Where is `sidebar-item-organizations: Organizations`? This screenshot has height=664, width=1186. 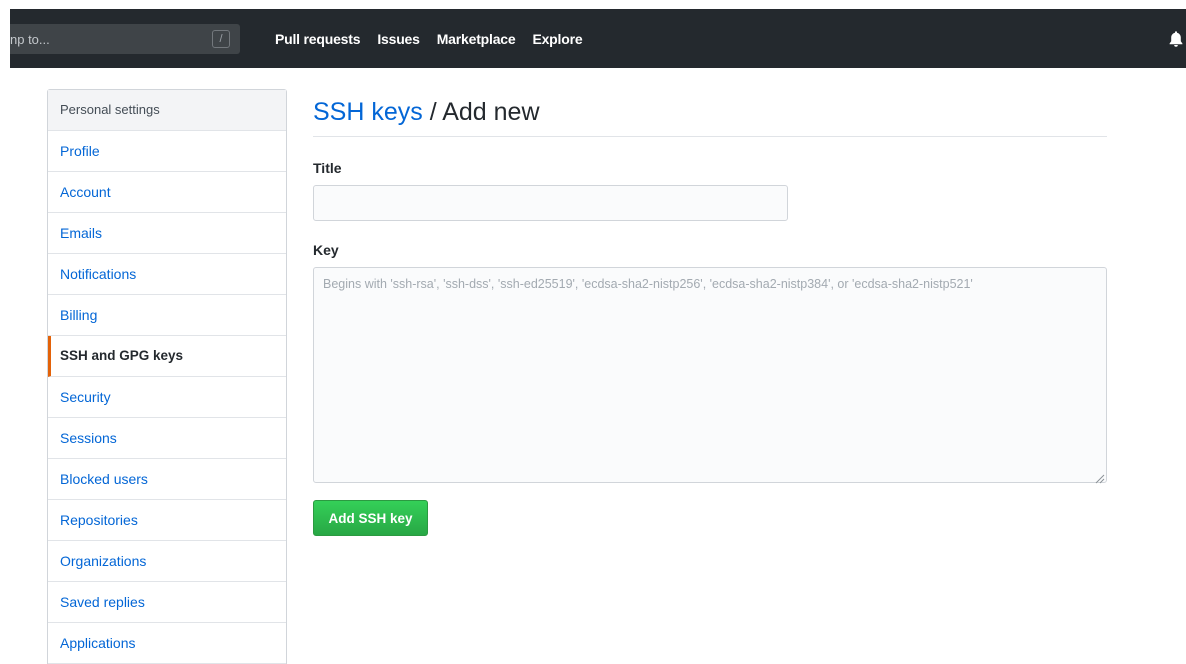 sidebar-item-organizations: Organizations is located at coordinates (167, 561).